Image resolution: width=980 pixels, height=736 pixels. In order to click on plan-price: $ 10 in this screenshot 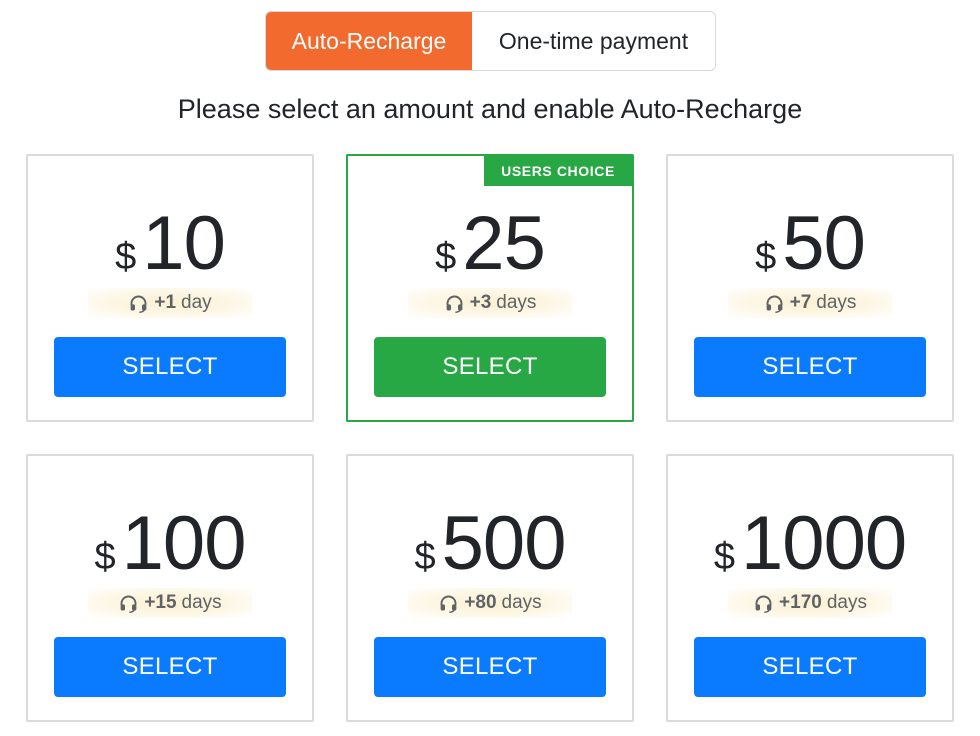, I will do `click(170, 244)`.